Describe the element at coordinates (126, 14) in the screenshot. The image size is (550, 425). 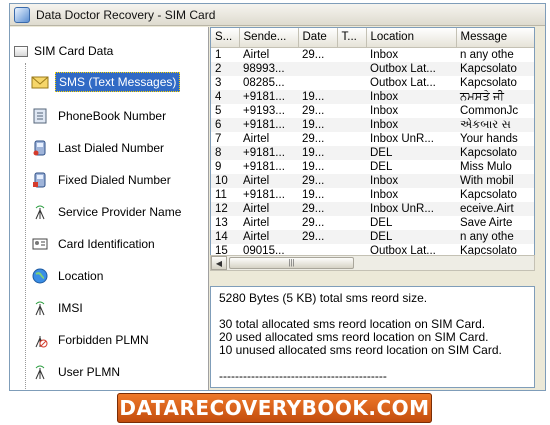
I see `window-title: Data Doctor Recovery - SIM Card` at that location.